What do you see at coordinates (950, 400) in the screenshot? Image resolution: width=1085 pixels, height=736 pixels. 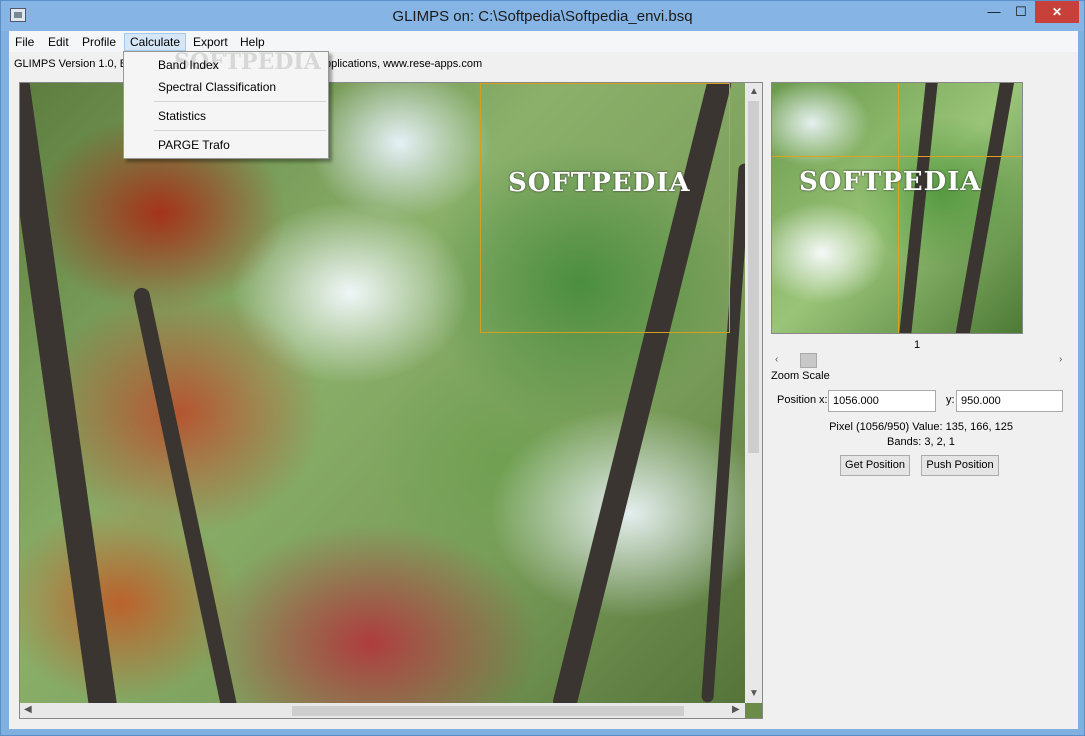 I see `position-y-label: y:` at bounding box center [950, 400].